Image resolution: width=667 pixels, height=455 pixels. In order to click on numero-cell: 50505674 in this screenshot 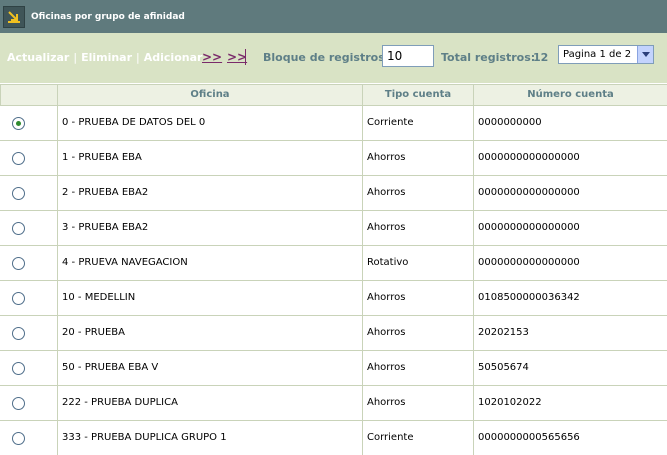, I will do `click(570, 368)`.